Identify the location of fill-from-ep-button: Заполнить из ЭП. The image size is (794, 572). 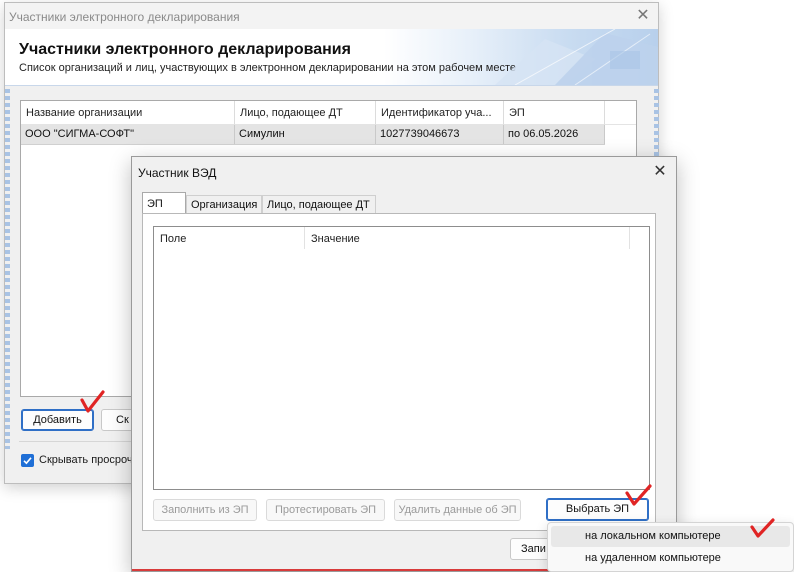
(205, 510).